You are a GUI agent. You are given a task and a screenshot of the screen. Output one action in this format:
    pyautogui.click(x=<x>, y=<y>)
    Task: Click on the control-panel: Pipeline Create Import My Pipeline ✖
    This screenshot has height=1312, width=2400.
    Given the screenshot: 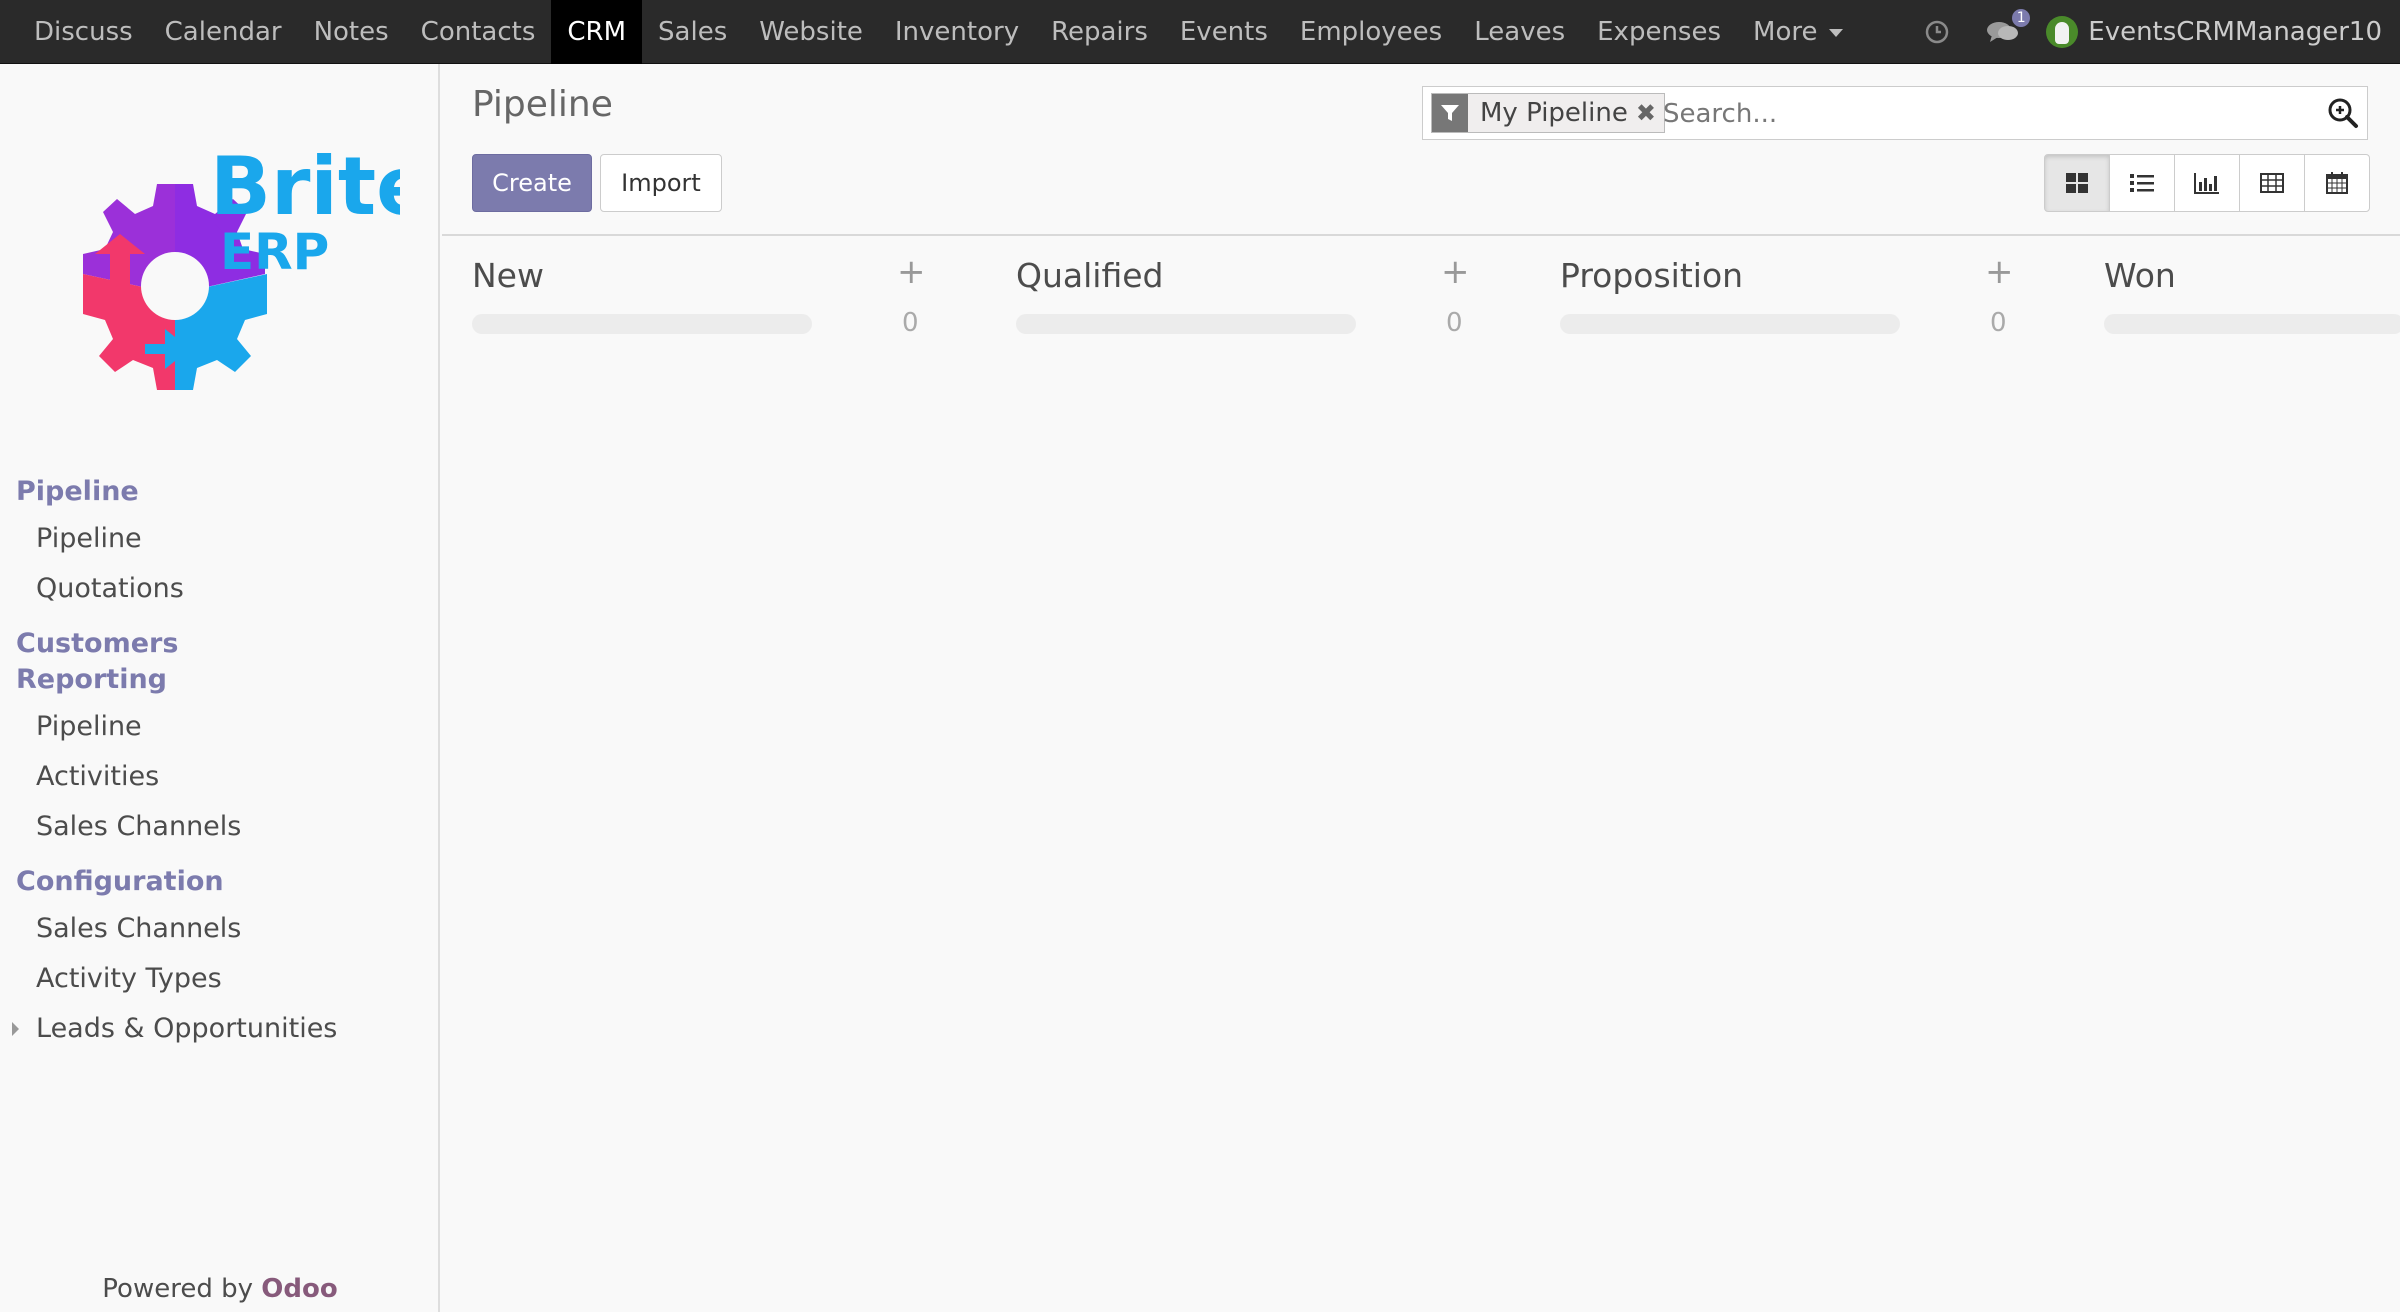 What is the action you would take?
    pyautogui.click(x=1421, y=150)
    